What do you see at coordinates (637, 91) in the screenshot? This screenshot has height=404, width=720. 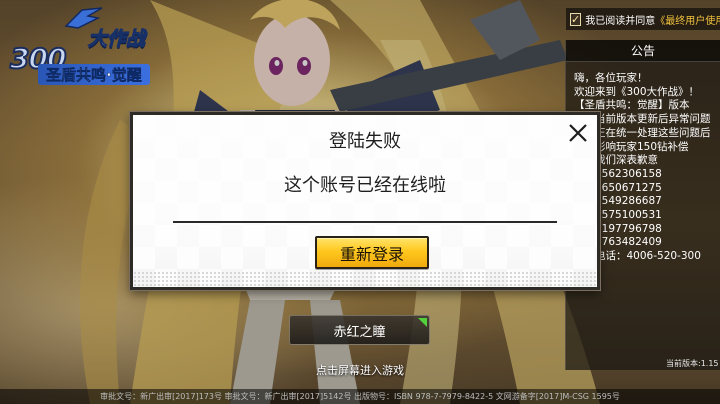 I see `announcement-line: 欢迎来到《300大作战》！` at bounding box center [637, 91].